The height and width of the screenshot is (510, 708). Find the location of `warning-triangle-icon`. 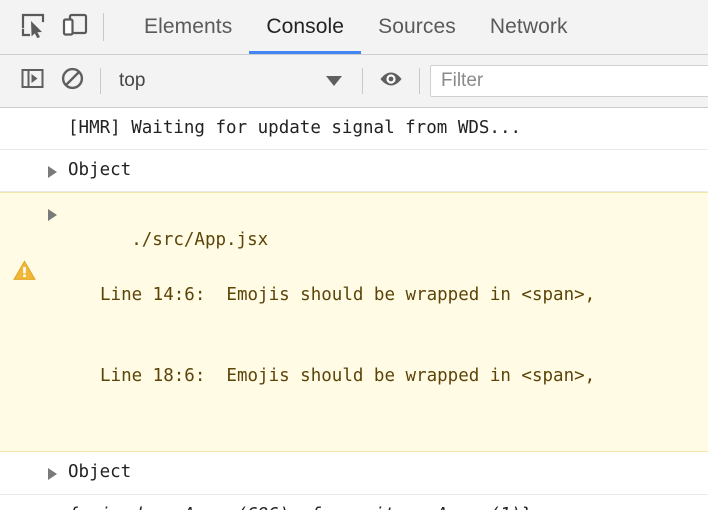

warning-triangle-icon is located at coordinates (24, 242).